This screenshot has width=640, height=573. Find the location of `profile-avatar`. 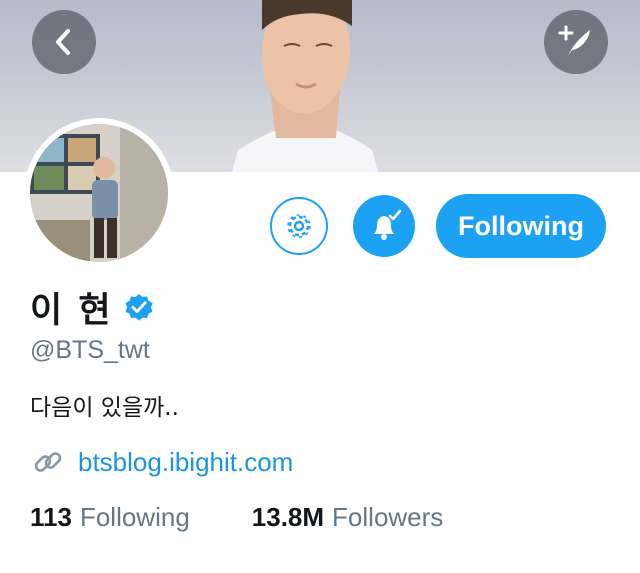

profile-avatar is located at coordinates (99, 193).